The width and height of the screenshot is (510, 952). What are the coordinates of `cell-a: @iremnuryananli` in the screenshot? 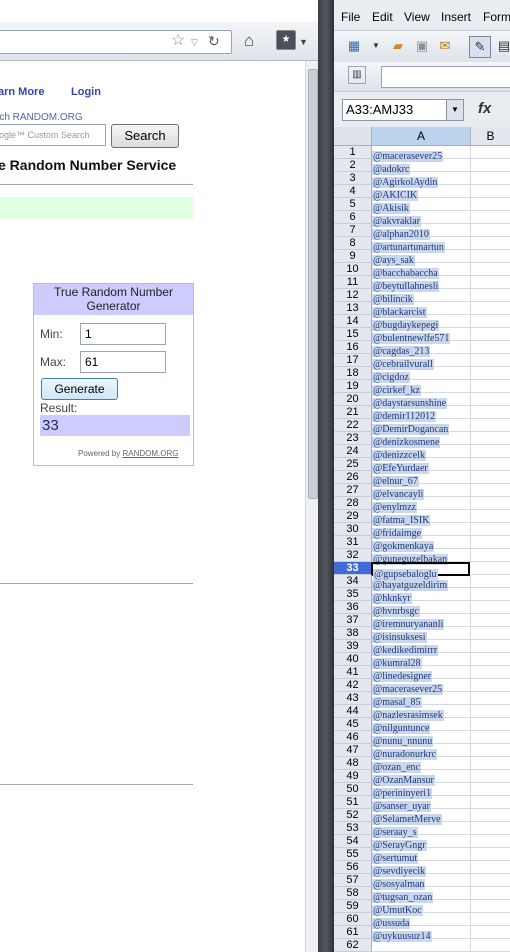 It's located at (421, 622).